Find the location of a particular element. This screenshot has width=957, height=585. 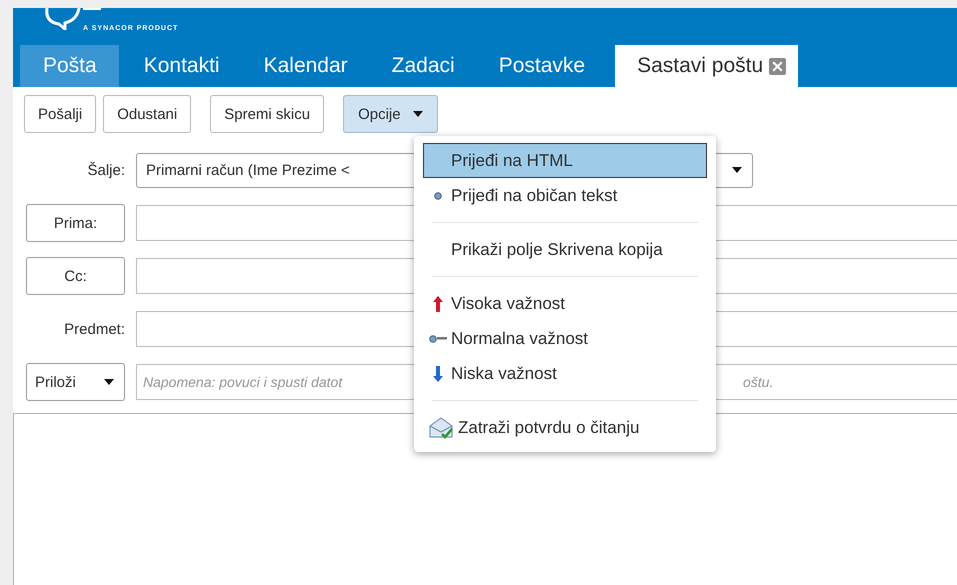

from-label: Šalje: is located at coordinates (106, 170).